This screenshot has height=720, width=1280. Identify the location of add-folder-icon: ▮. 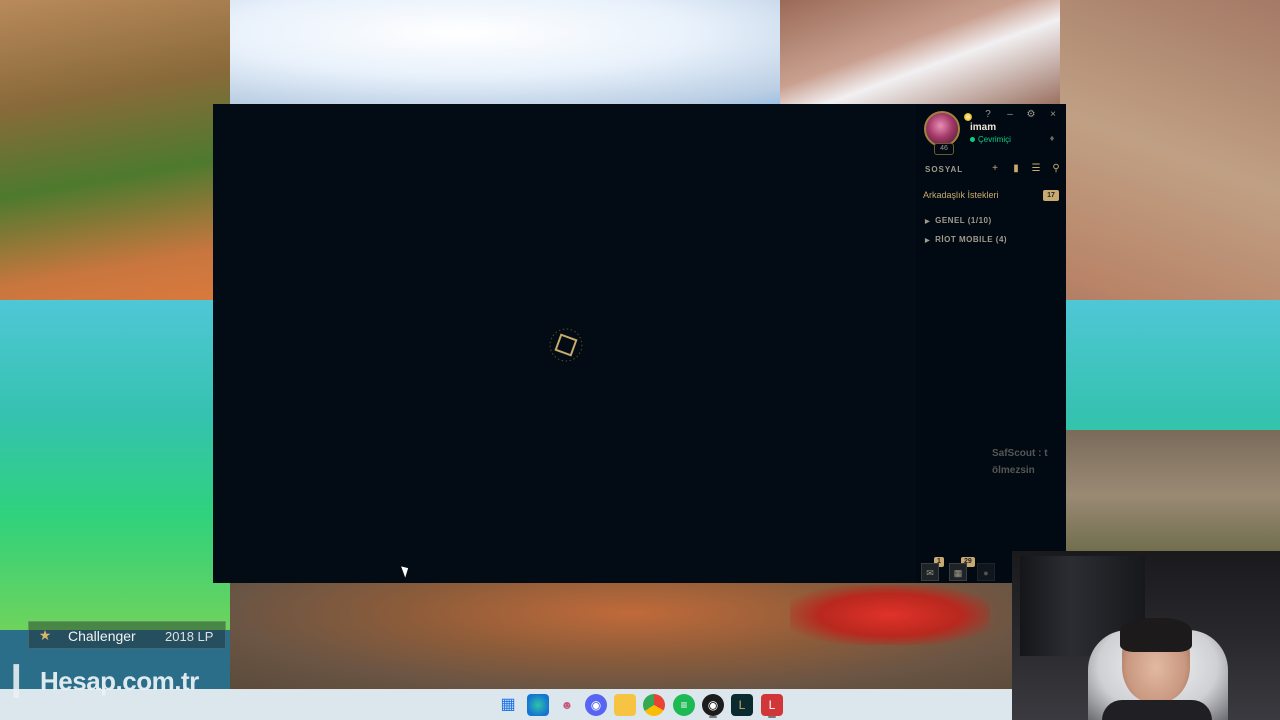
(1016, 169).